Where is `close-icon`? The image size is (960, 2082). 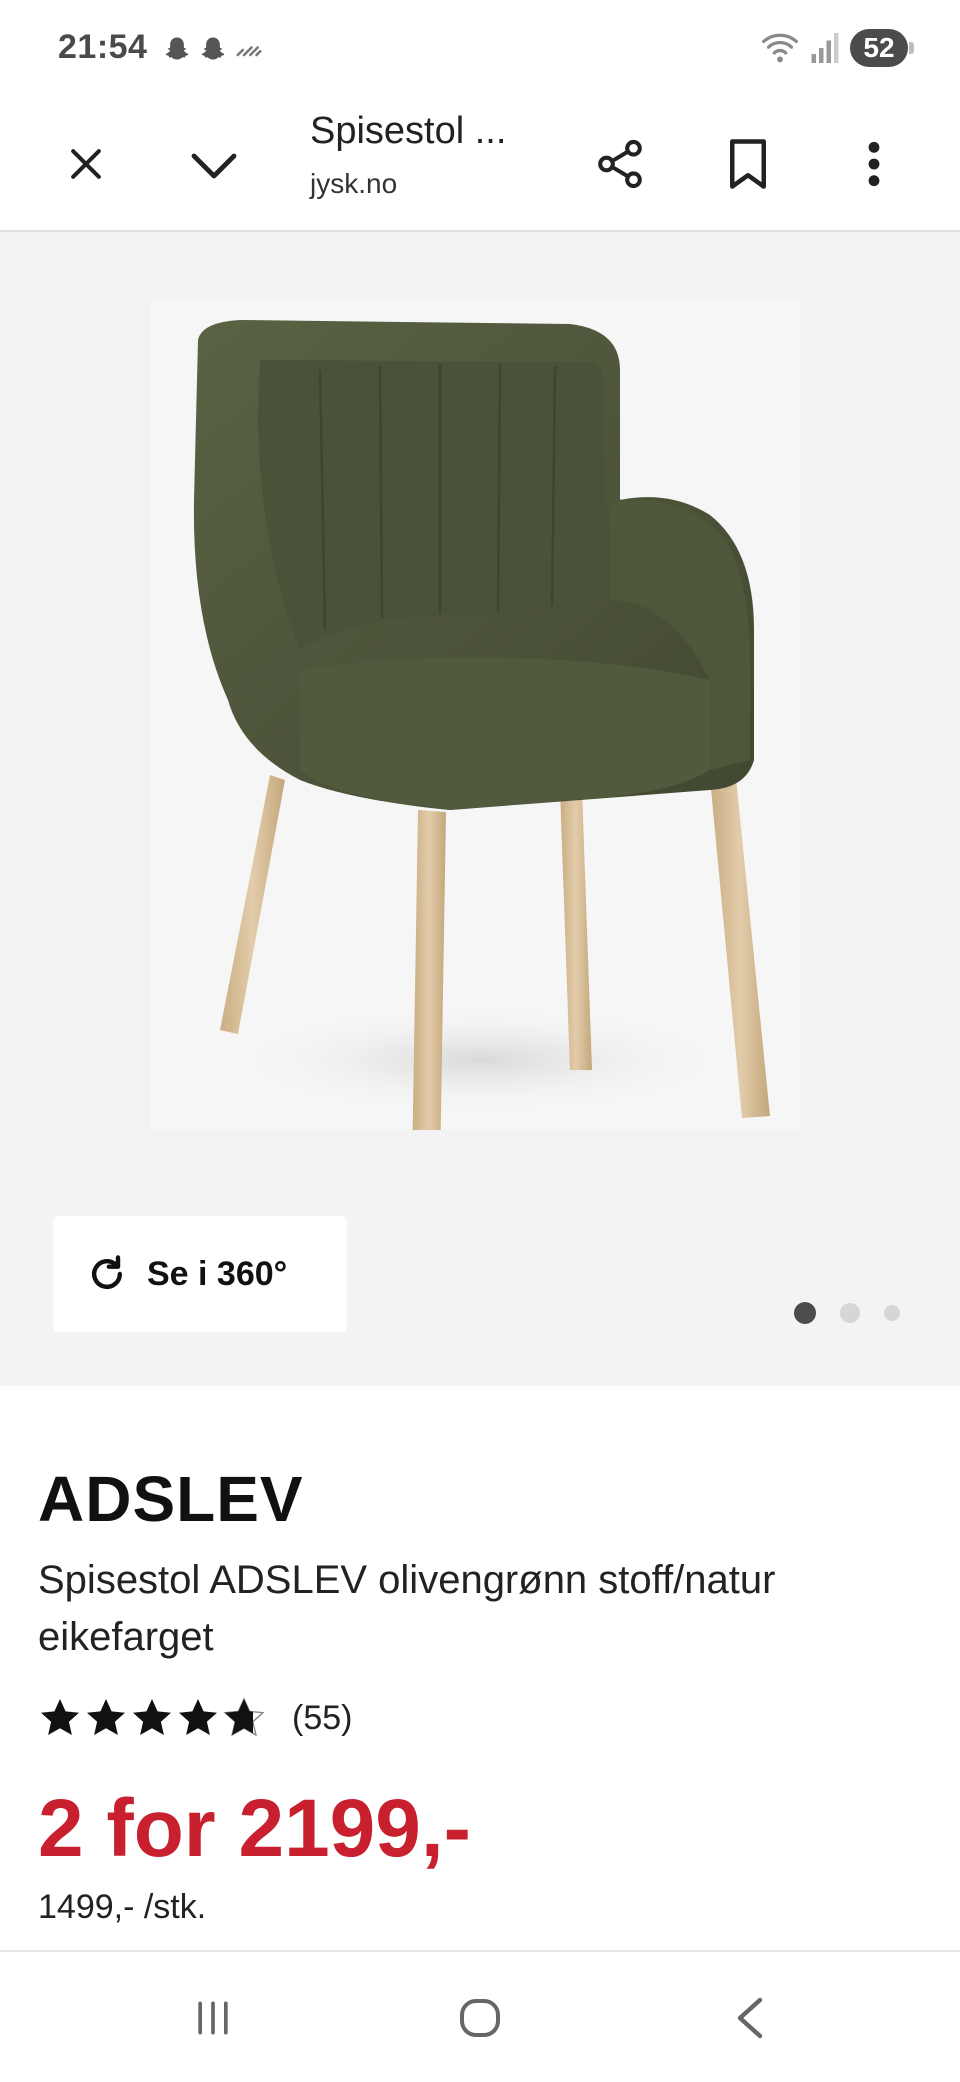
close-icon is located at coordinates (86, 164).